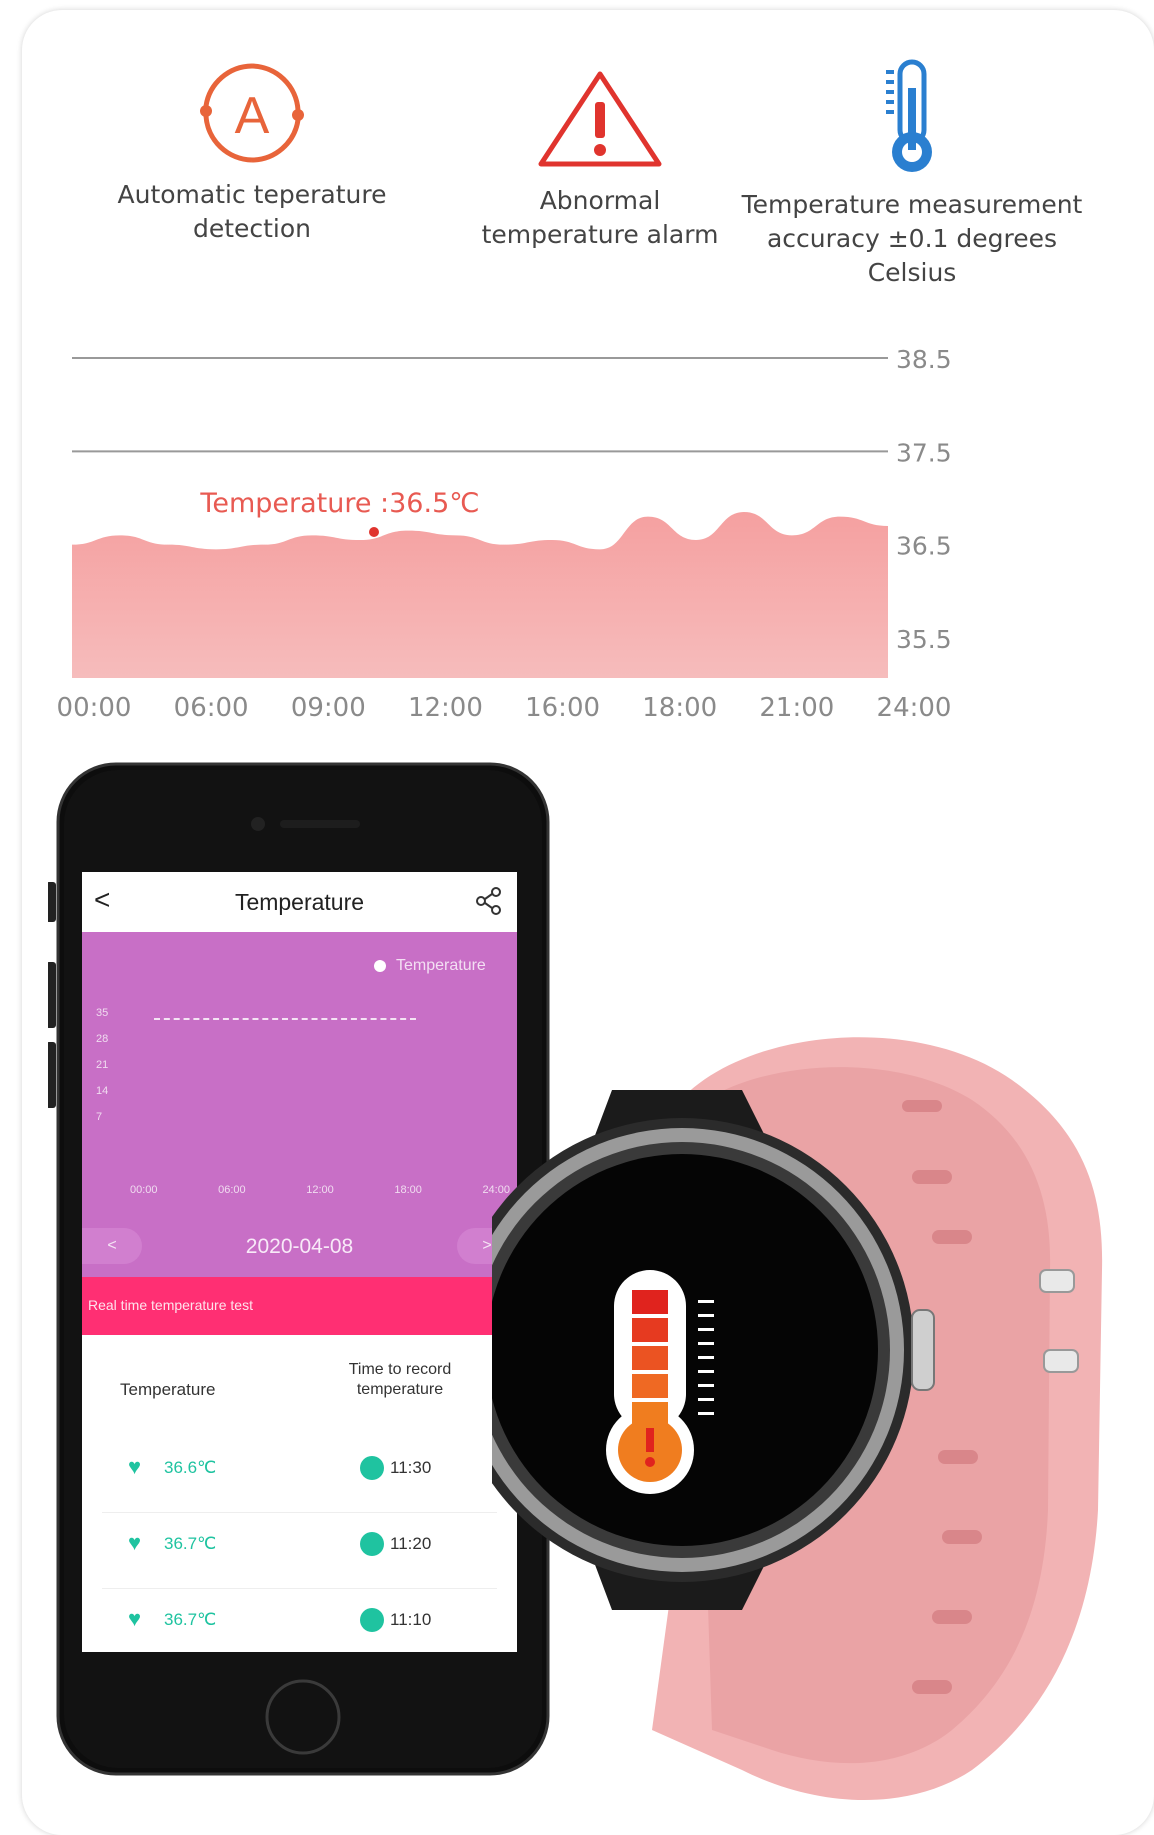 The image size is (1154, 1835). Describe the element at coordinates (924, 452) in the screenshot. I see `y-tick-label: 37.5` at that location.